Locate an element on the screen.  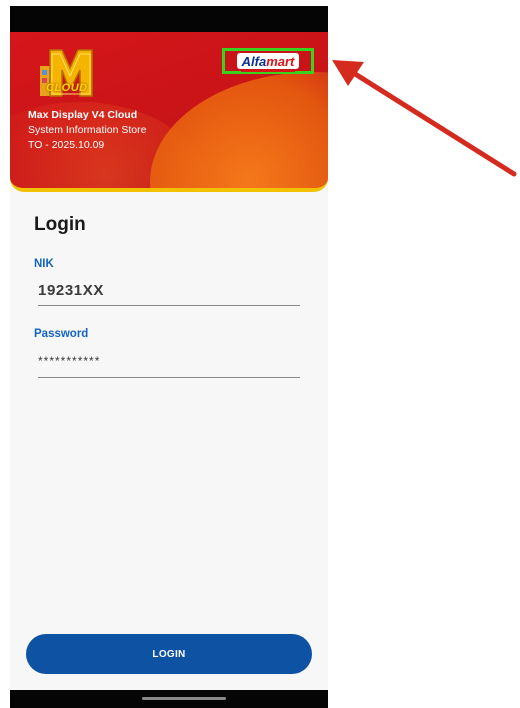
brand-text-part2: mart is located at coordinates (280, 61).